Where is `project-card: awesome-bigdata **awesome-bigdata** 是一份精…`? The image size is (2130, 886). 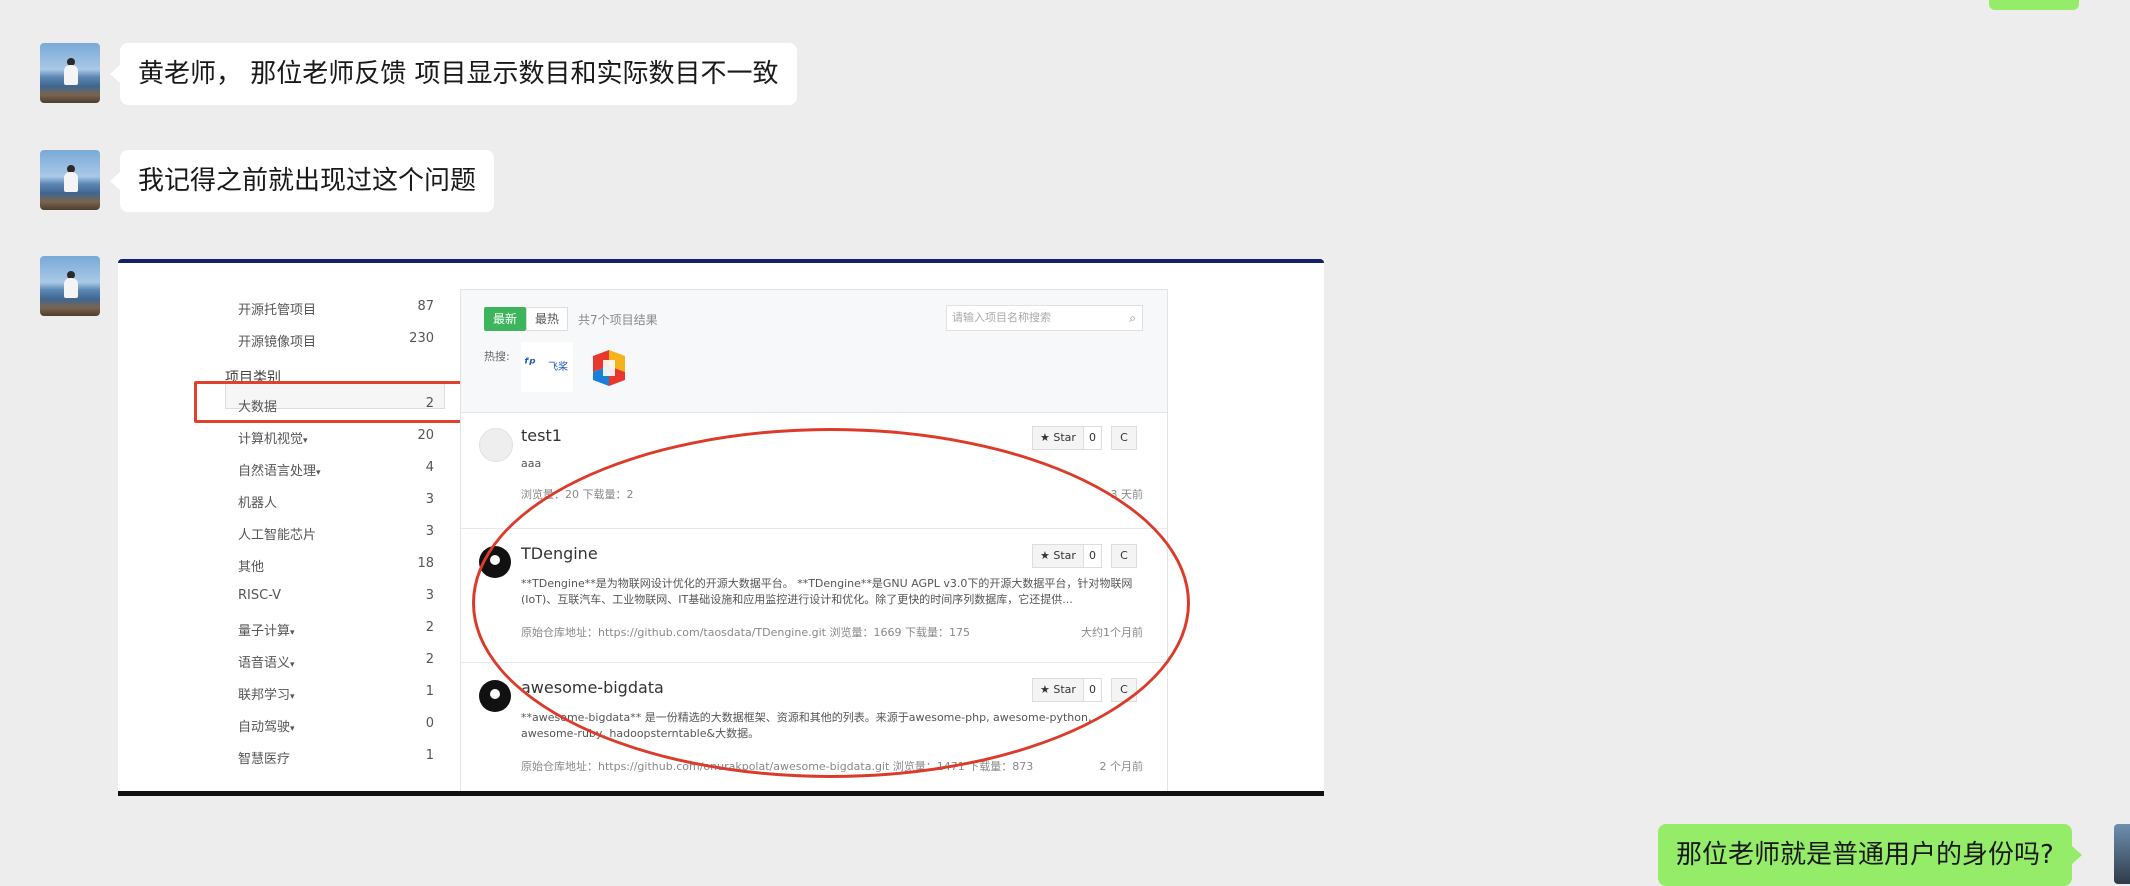
project-card: awesome-bigdata **awesome-bigdata** 是一份精… is located at coordinates (814, 726).